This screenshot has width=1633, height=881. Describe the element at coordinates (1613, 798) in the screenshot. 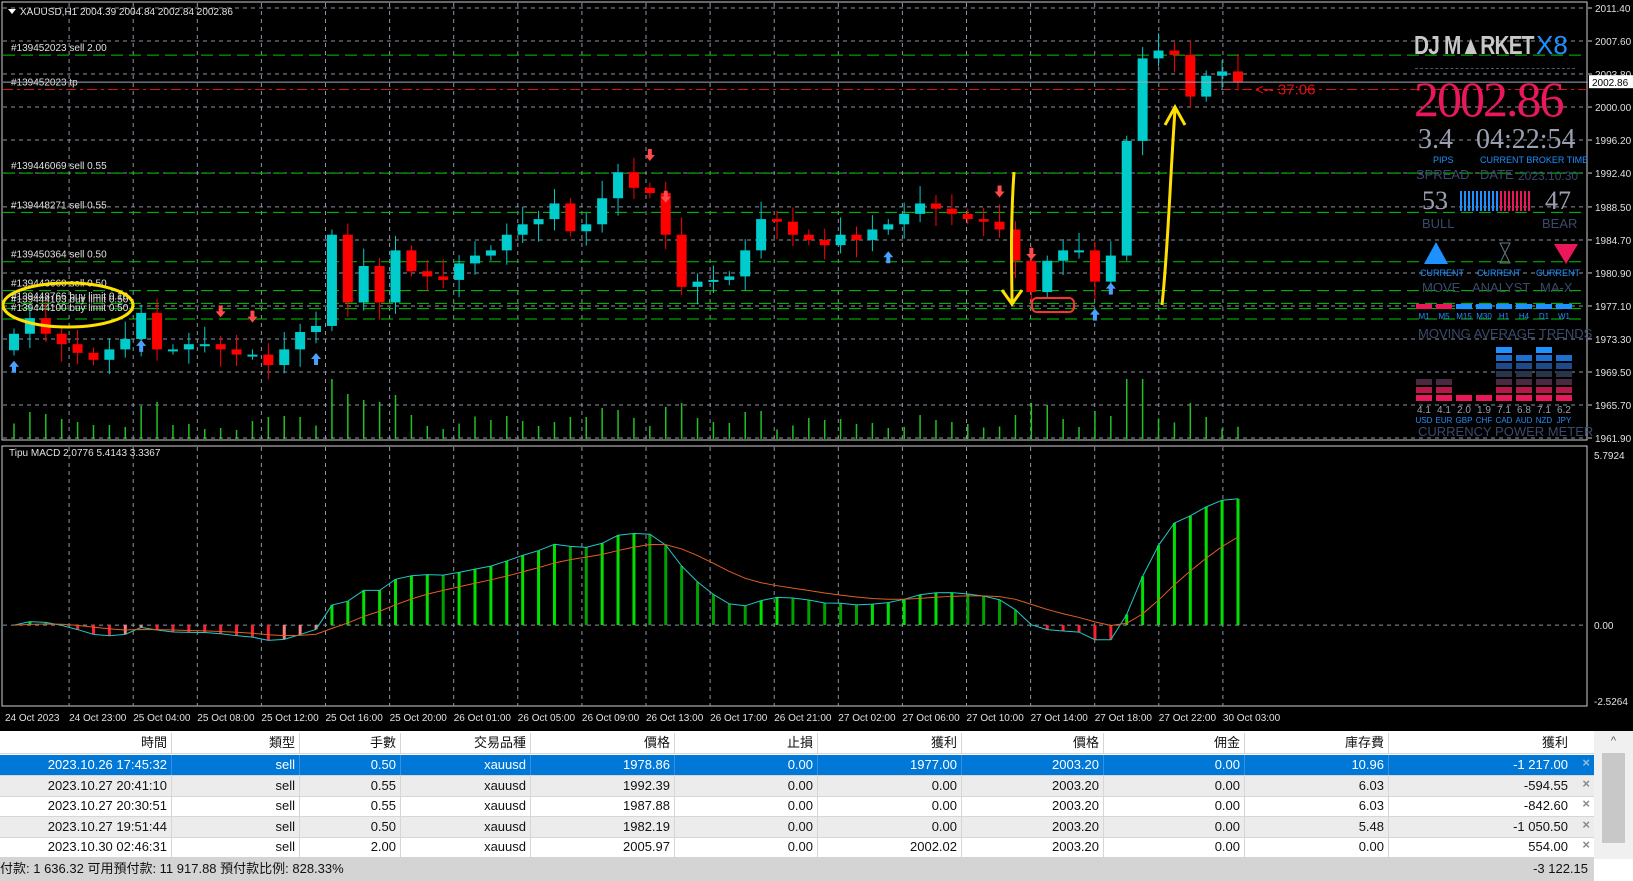

I see `scroll-thumb` at that location.